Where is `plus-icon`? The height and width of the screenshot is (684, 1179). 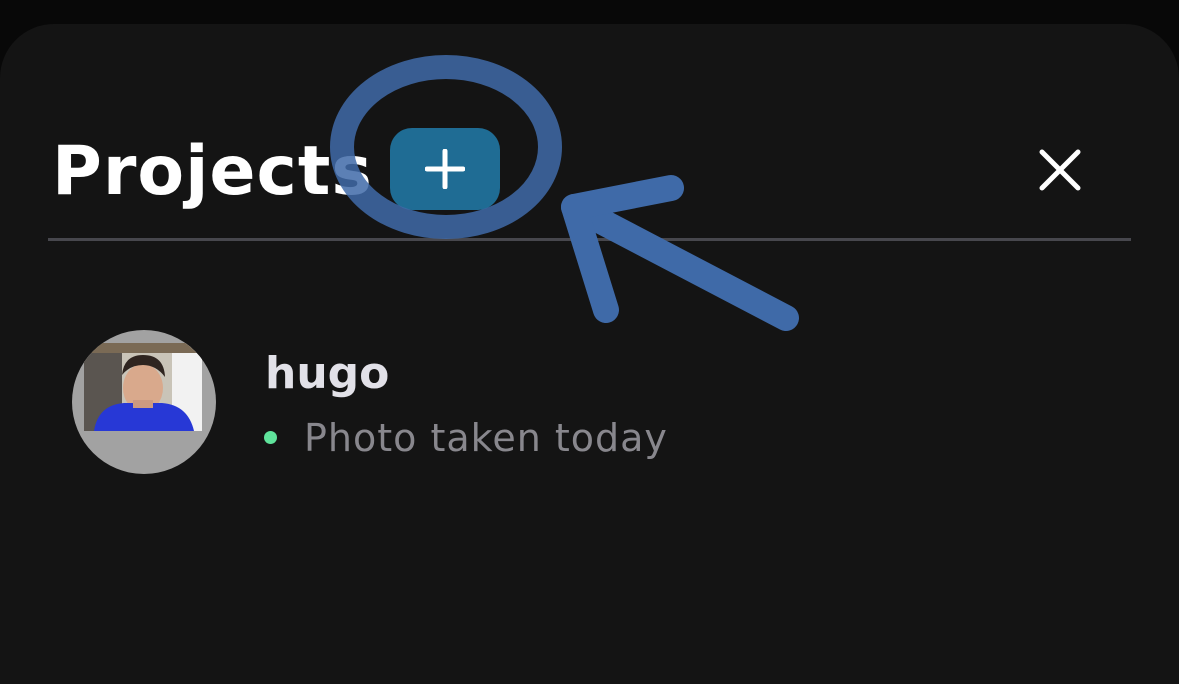 plus-icon is located at coordinates (445, 169).